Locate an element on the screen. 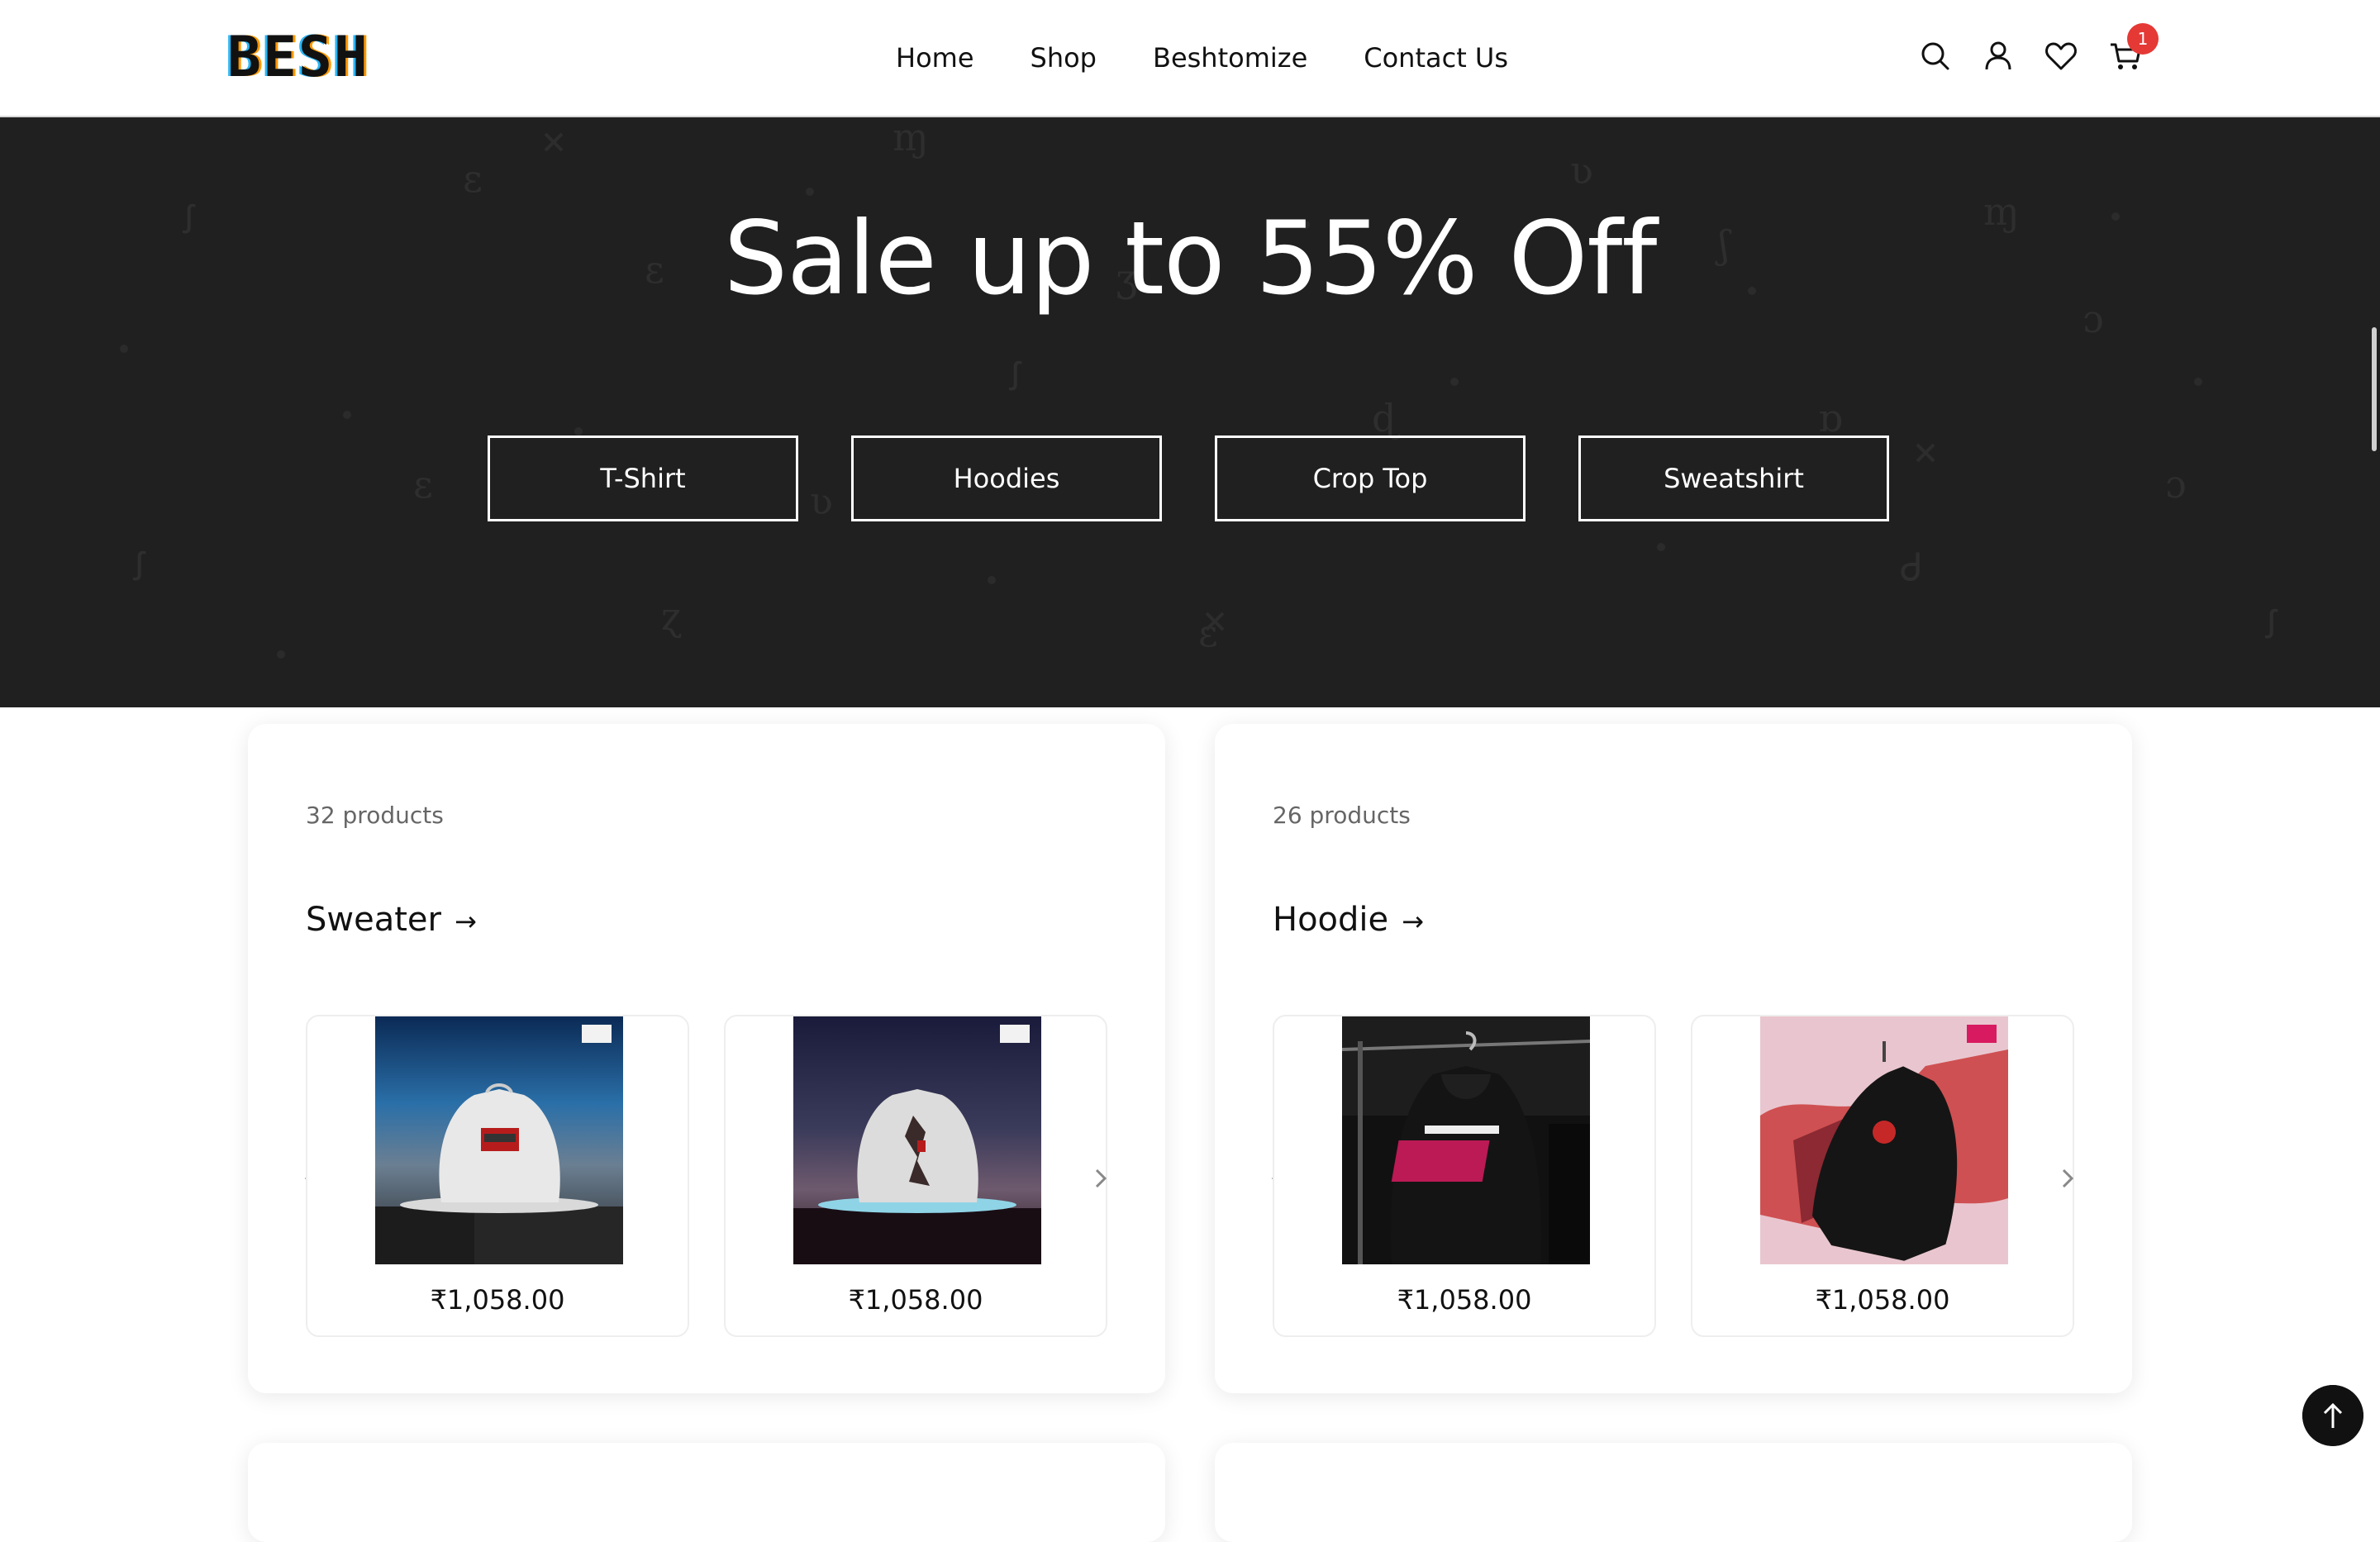 This screenshot has width=2380, height=1542. category-button-tshirt: T-Shirt is located at coordinates (643, 478).